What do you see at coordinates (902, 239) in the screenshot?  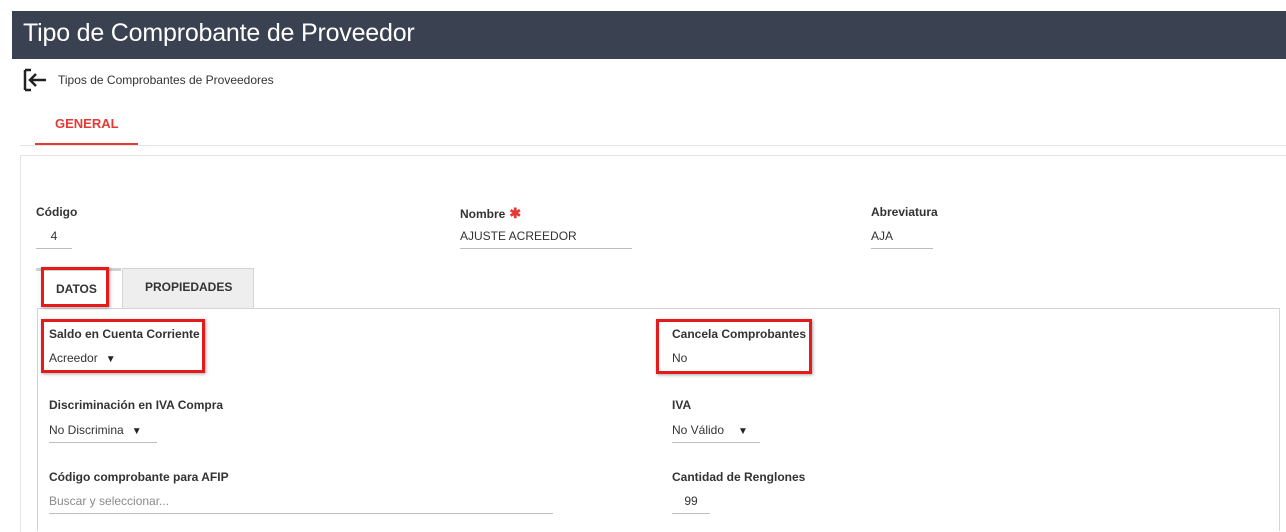 I see `abreviatura-field: AJA` at bounding box center [902, 239].